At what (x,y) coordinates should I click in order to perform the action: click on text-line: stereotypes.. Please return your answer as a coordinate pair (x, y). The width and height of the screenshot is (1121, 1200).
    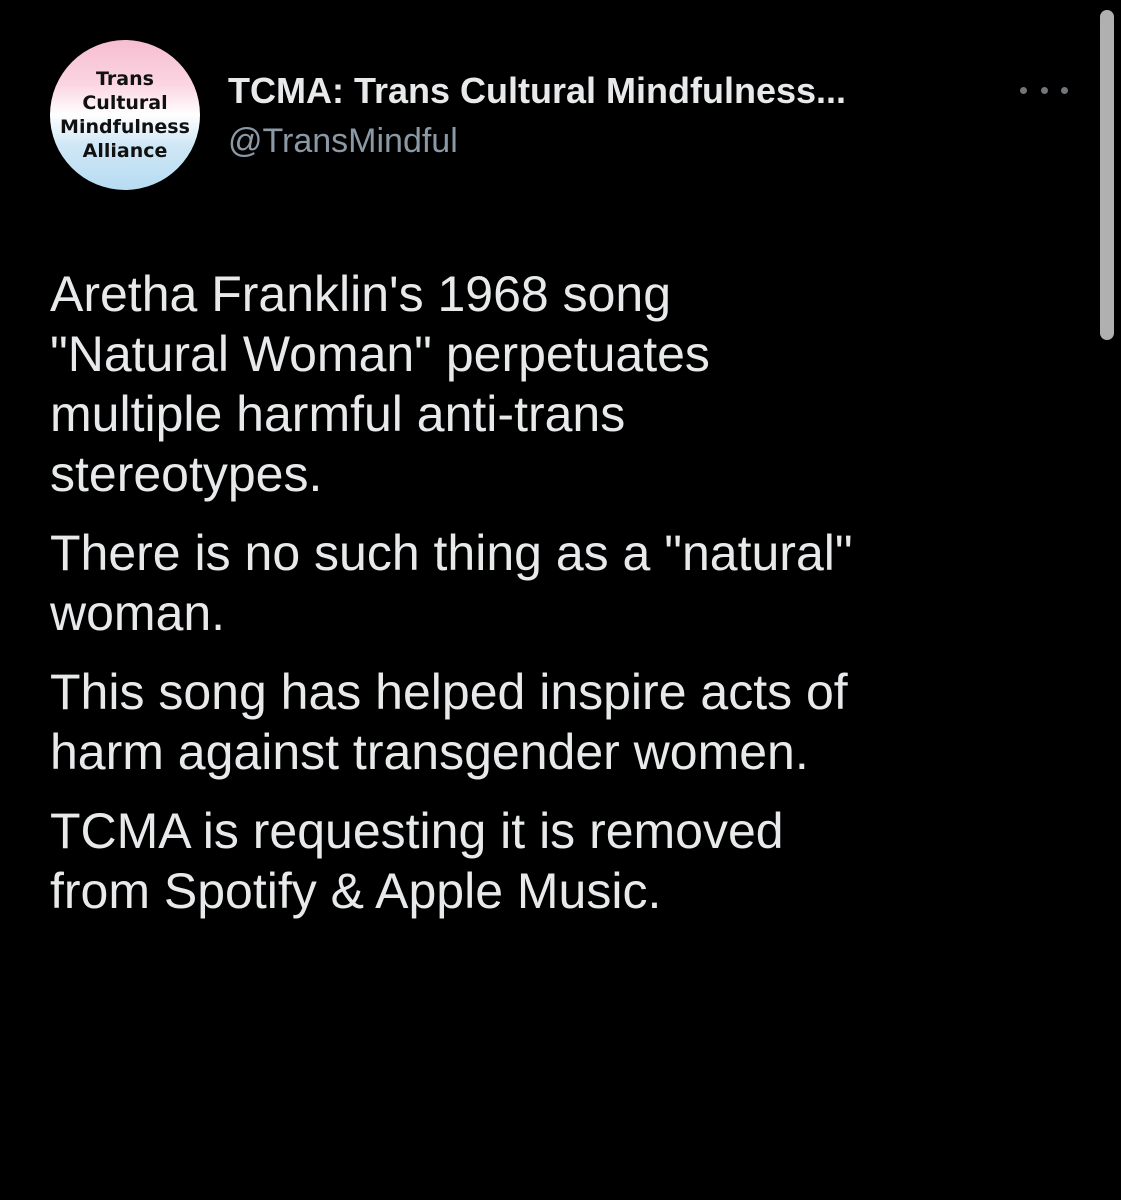
    Looking at the image, I should click on (186, 474).